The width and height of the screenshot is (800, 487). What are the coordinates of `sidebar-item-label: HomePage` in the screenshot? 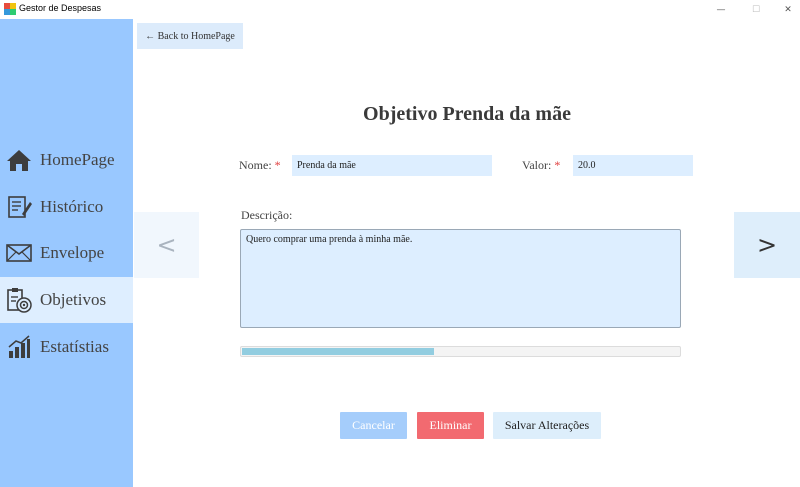 It's located at (77, 159).